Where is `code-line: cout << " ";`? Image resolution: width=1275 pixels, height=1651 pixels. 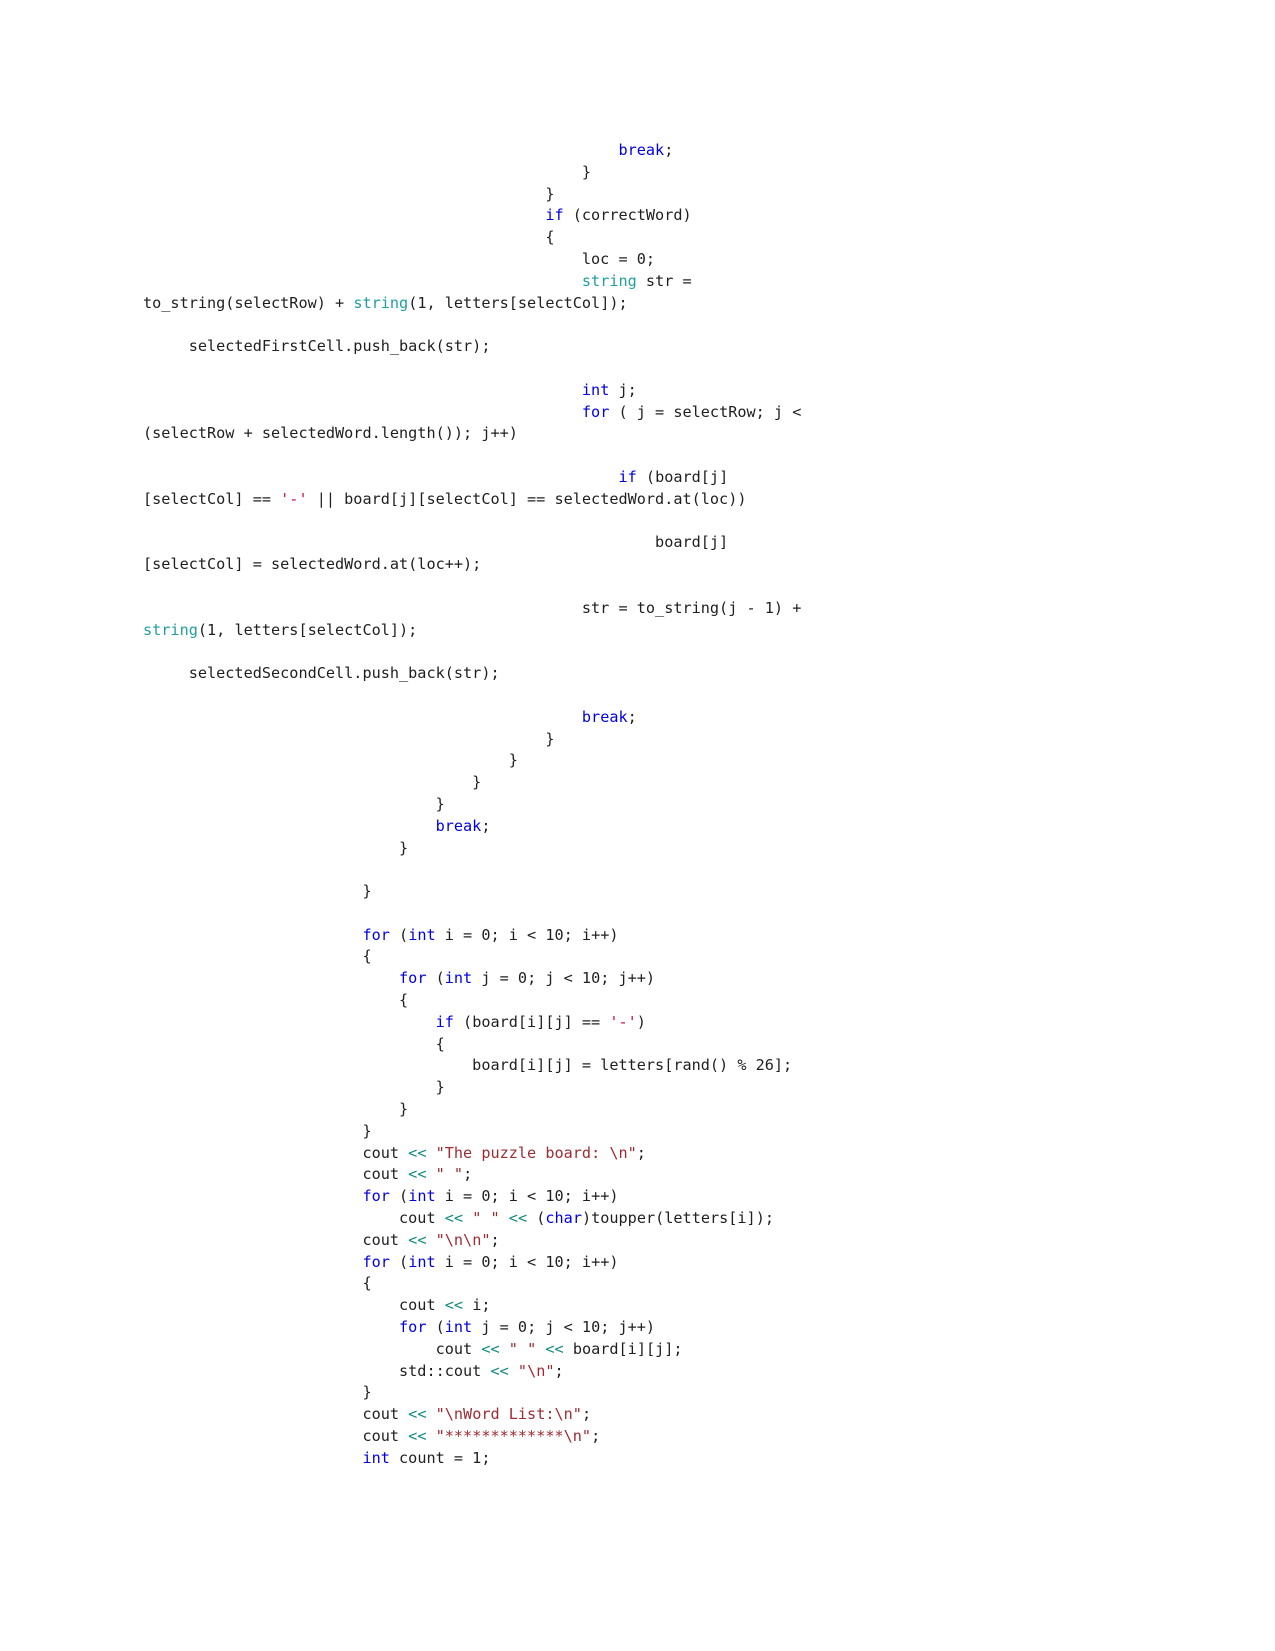
code-line: cout << " "; is located at coordinates (308, 1174).